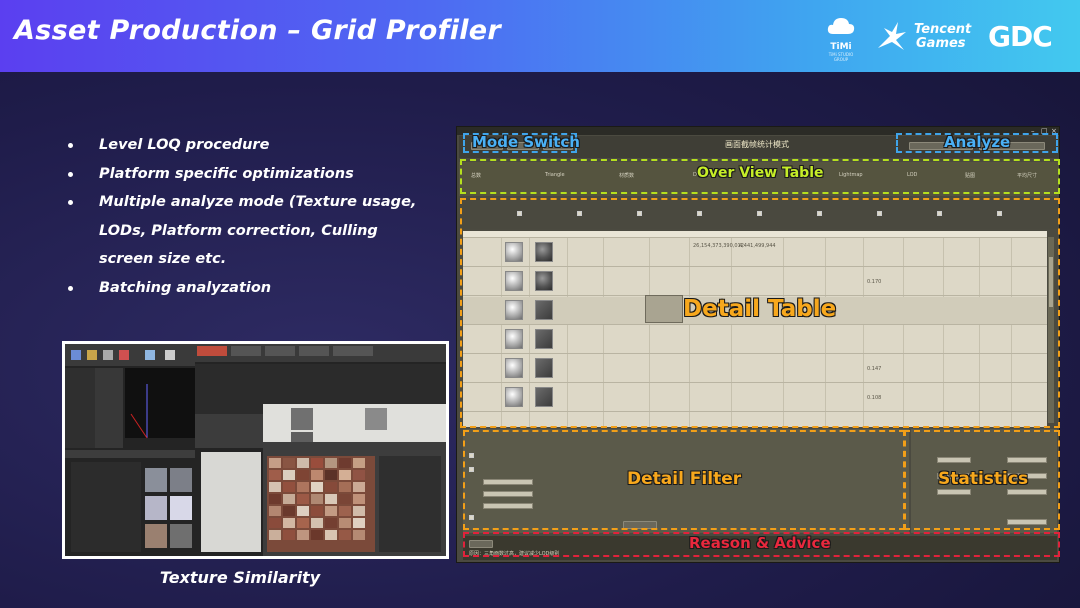 The height and width of the screenshot is (608, 1080). I want to click on screenshot-caption: Texture Similarity, so click(240, 577).